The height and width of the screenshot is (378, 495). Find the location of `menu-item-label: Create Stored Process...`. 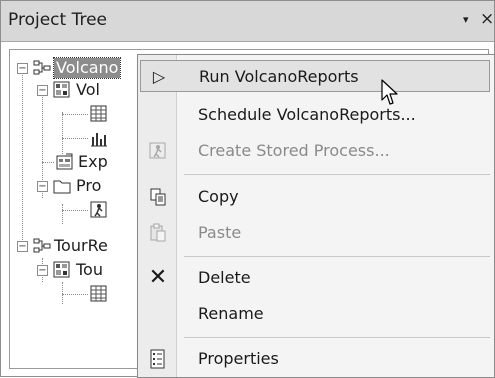

menu-item-label: Create Stored Process... is located at coordinates (294, 150).